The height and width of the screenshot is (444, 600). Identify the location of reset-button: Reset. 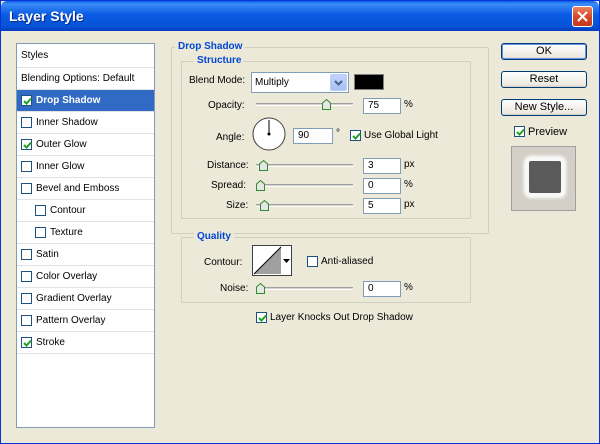
(544, 79).